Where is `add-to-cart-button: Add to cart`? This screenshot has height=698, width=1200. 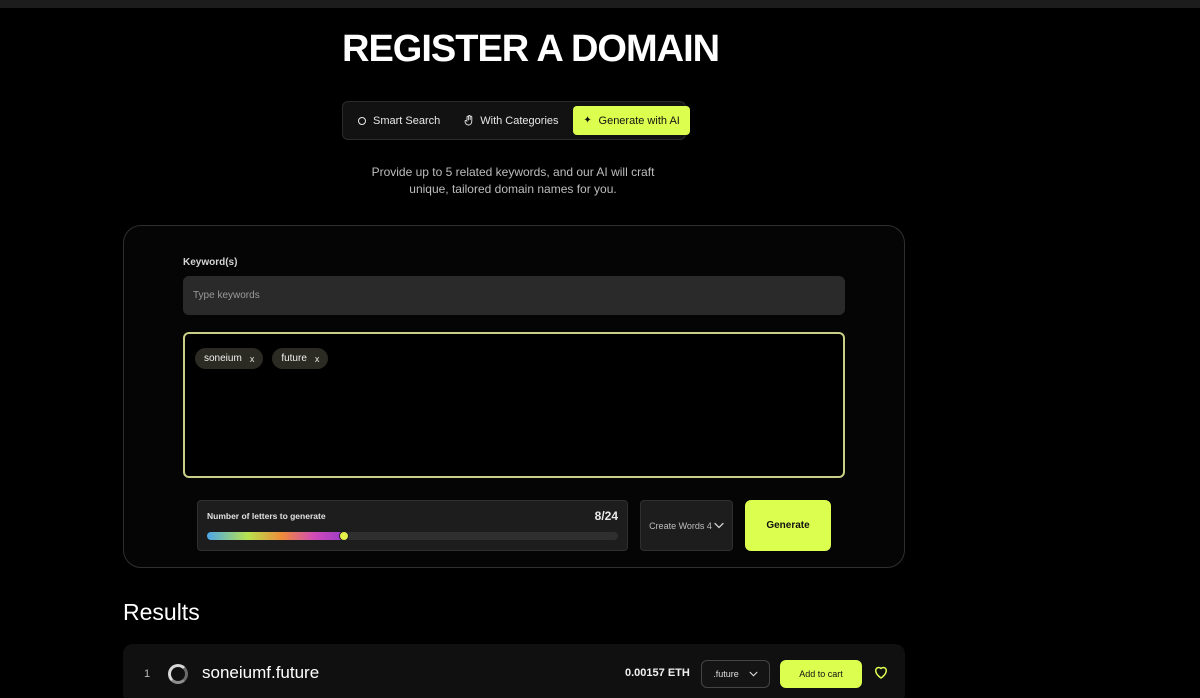
add-to-cart-button: Add to cart is located at coordinates (821, 674).